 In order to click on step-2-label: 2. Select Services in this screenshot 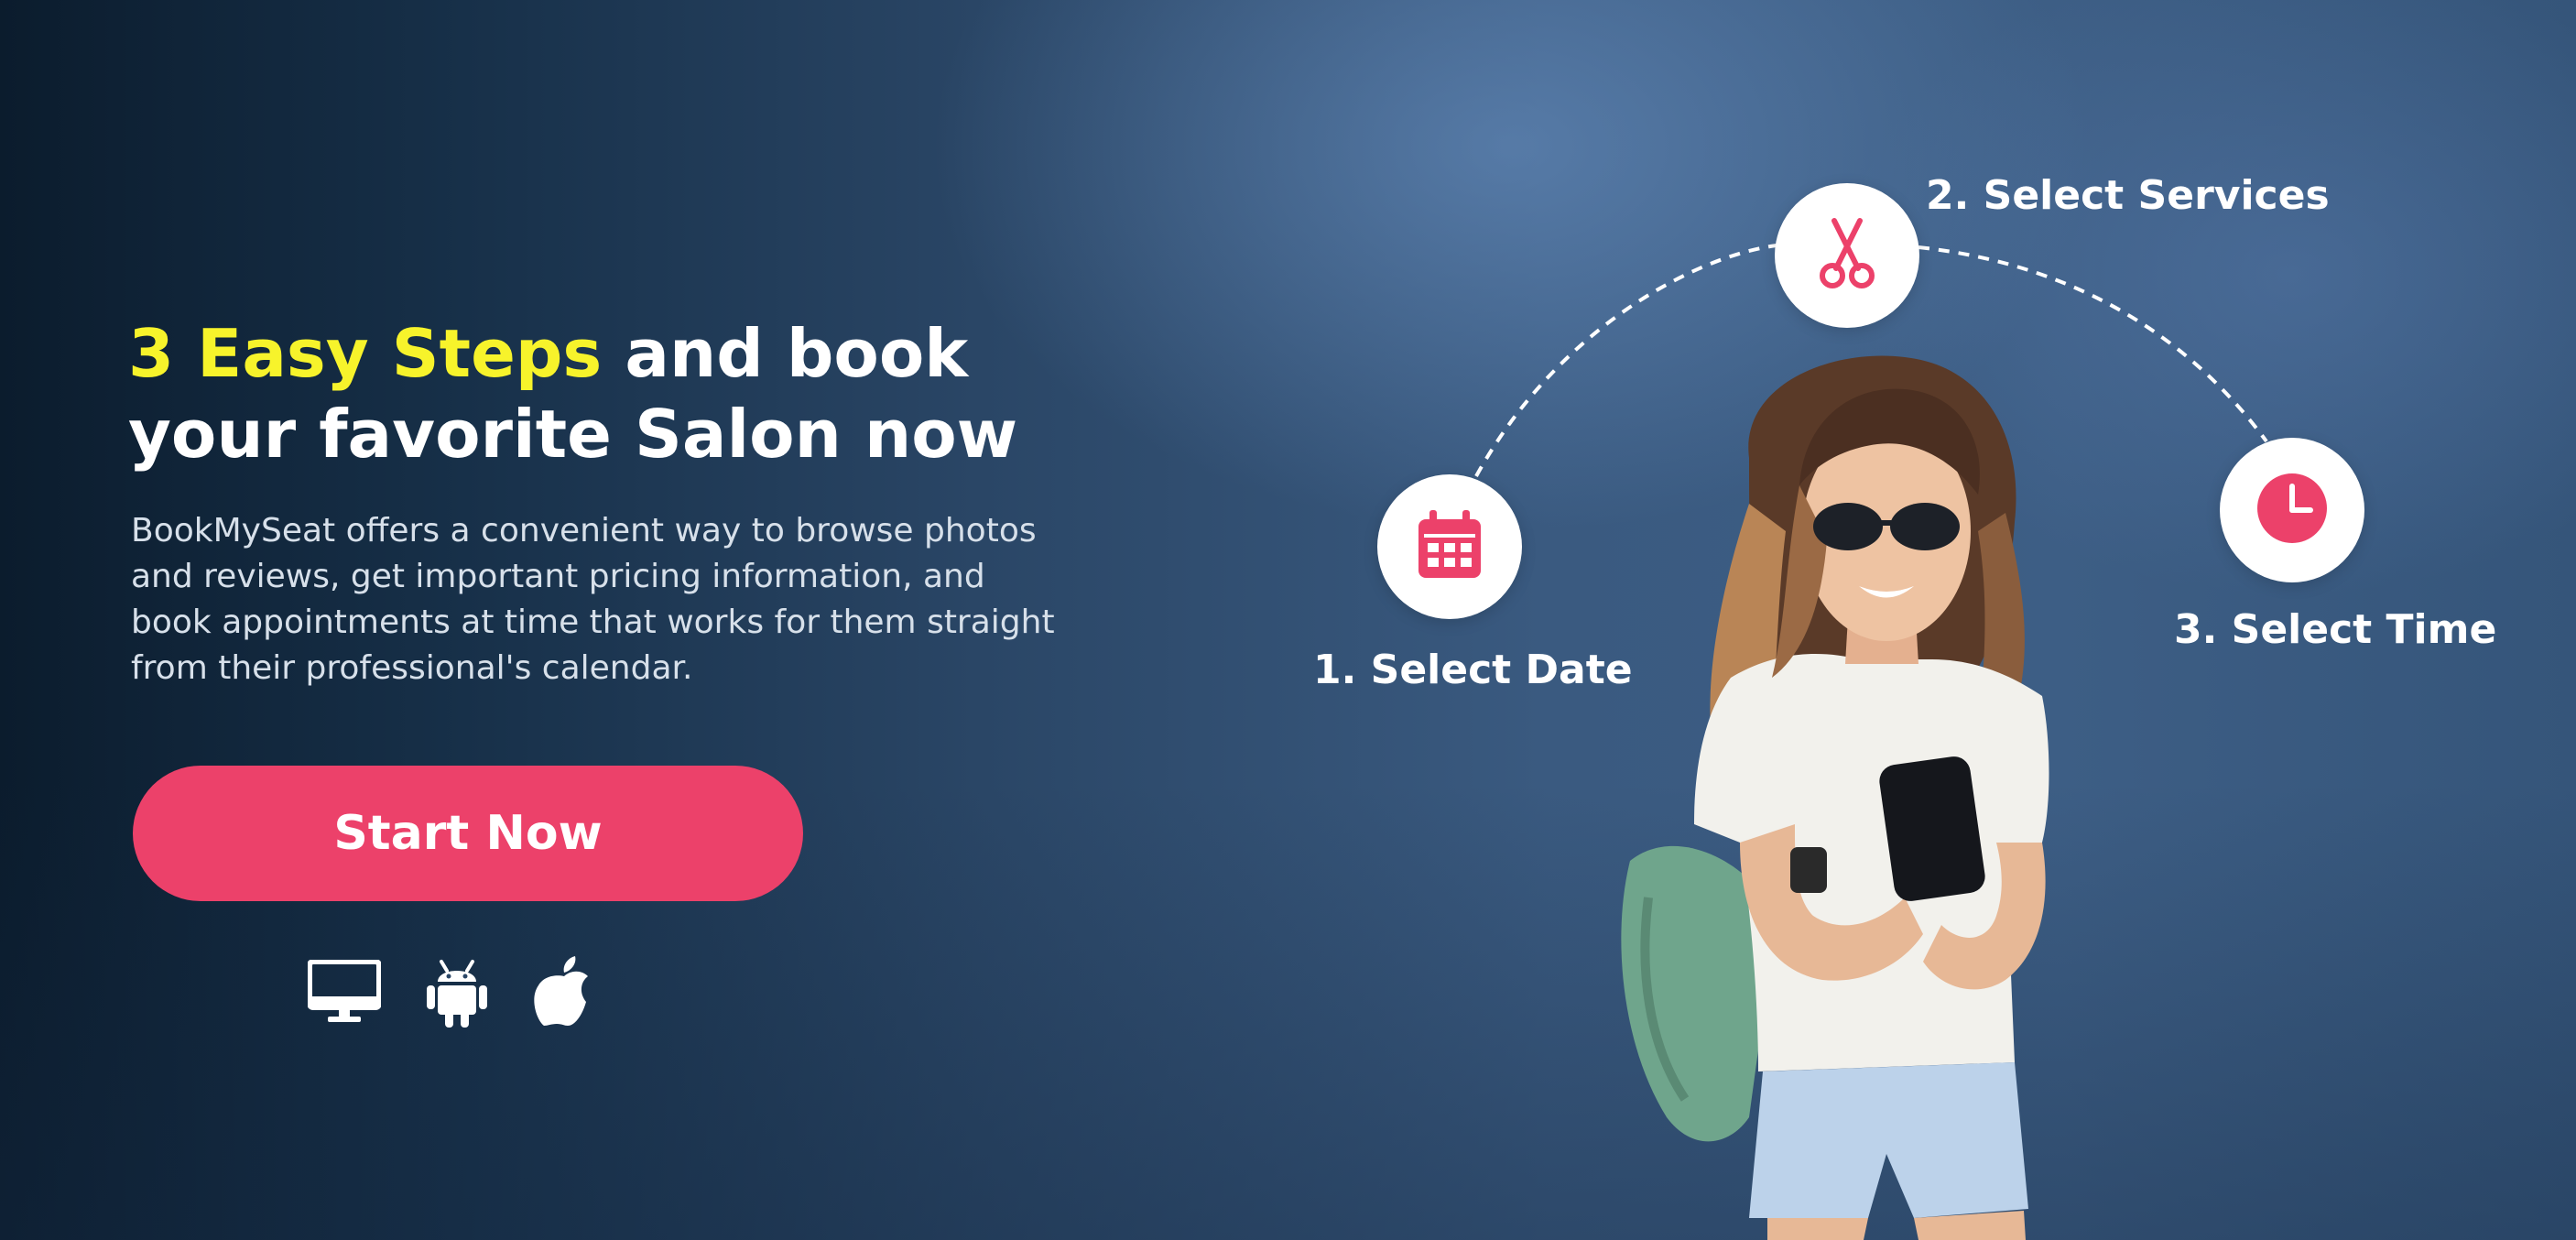, I will do `click(2128, 196)`.